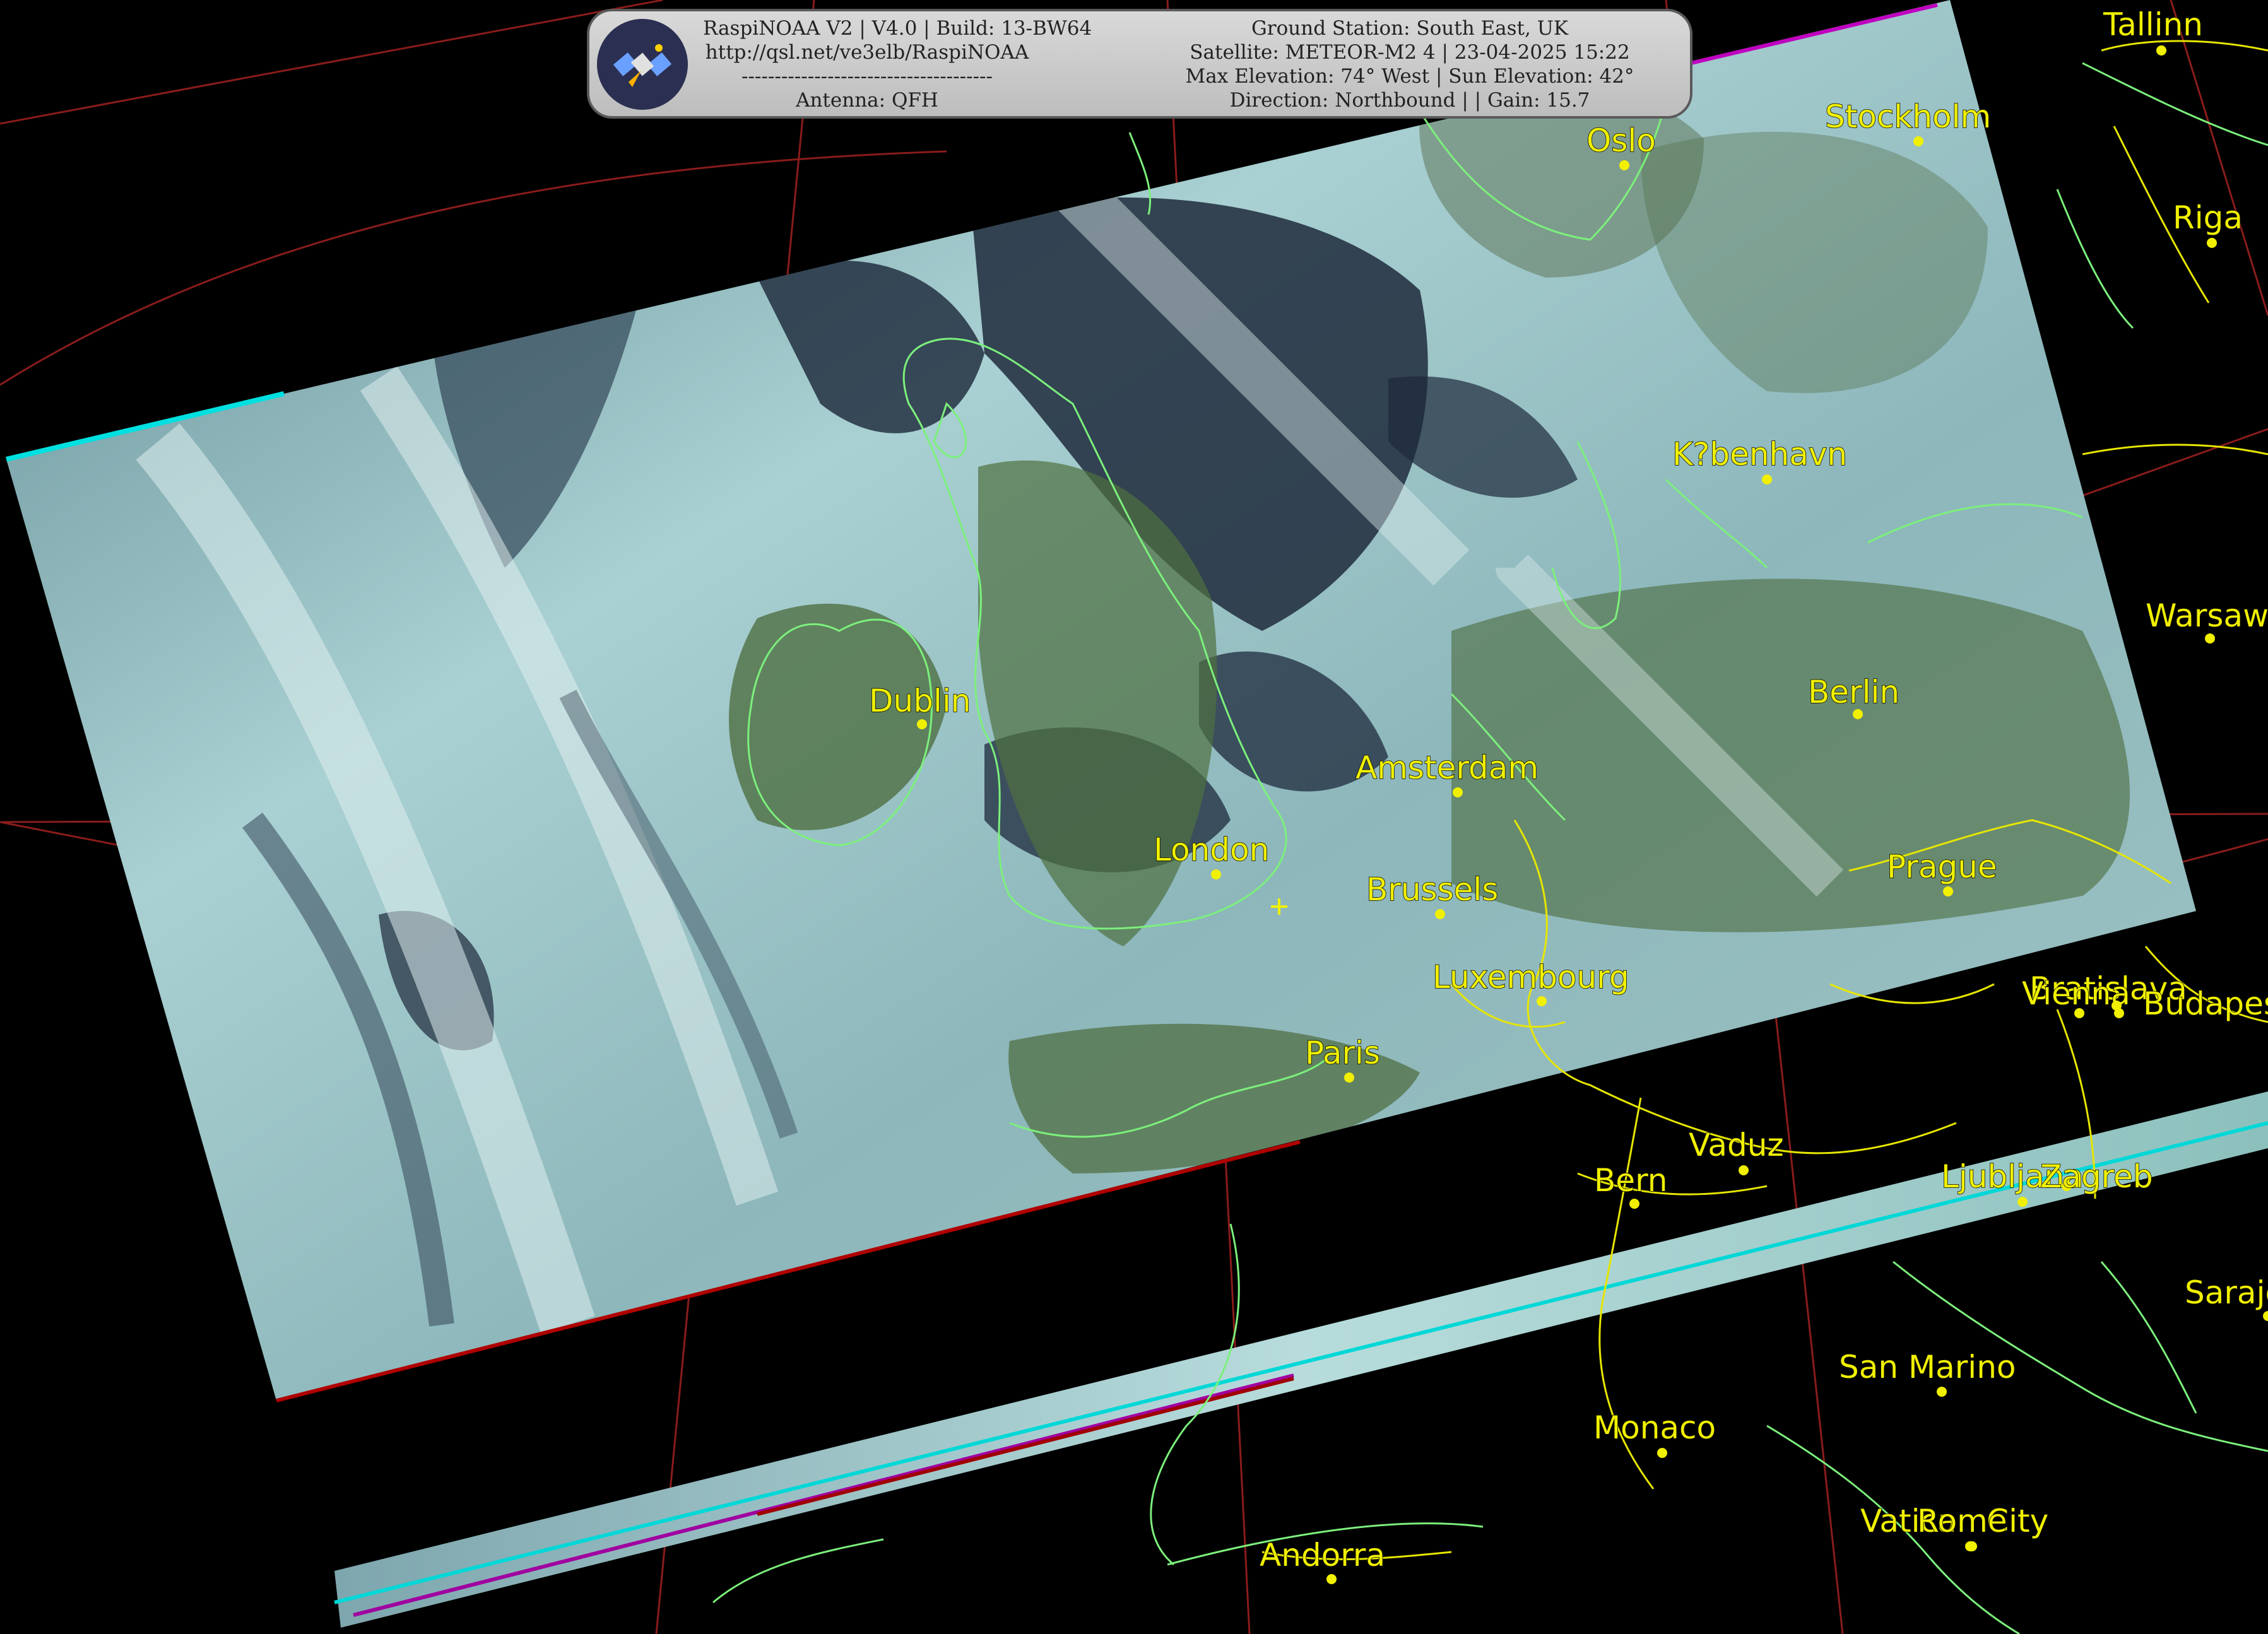 The width and height of the screenshot is (2268, 1634). Describe the element at coordinates (898, 29) in the screenshot. I see `app-version: RaspiNOAA V2 | V4.0 | Build: 13-BW64` at that location.